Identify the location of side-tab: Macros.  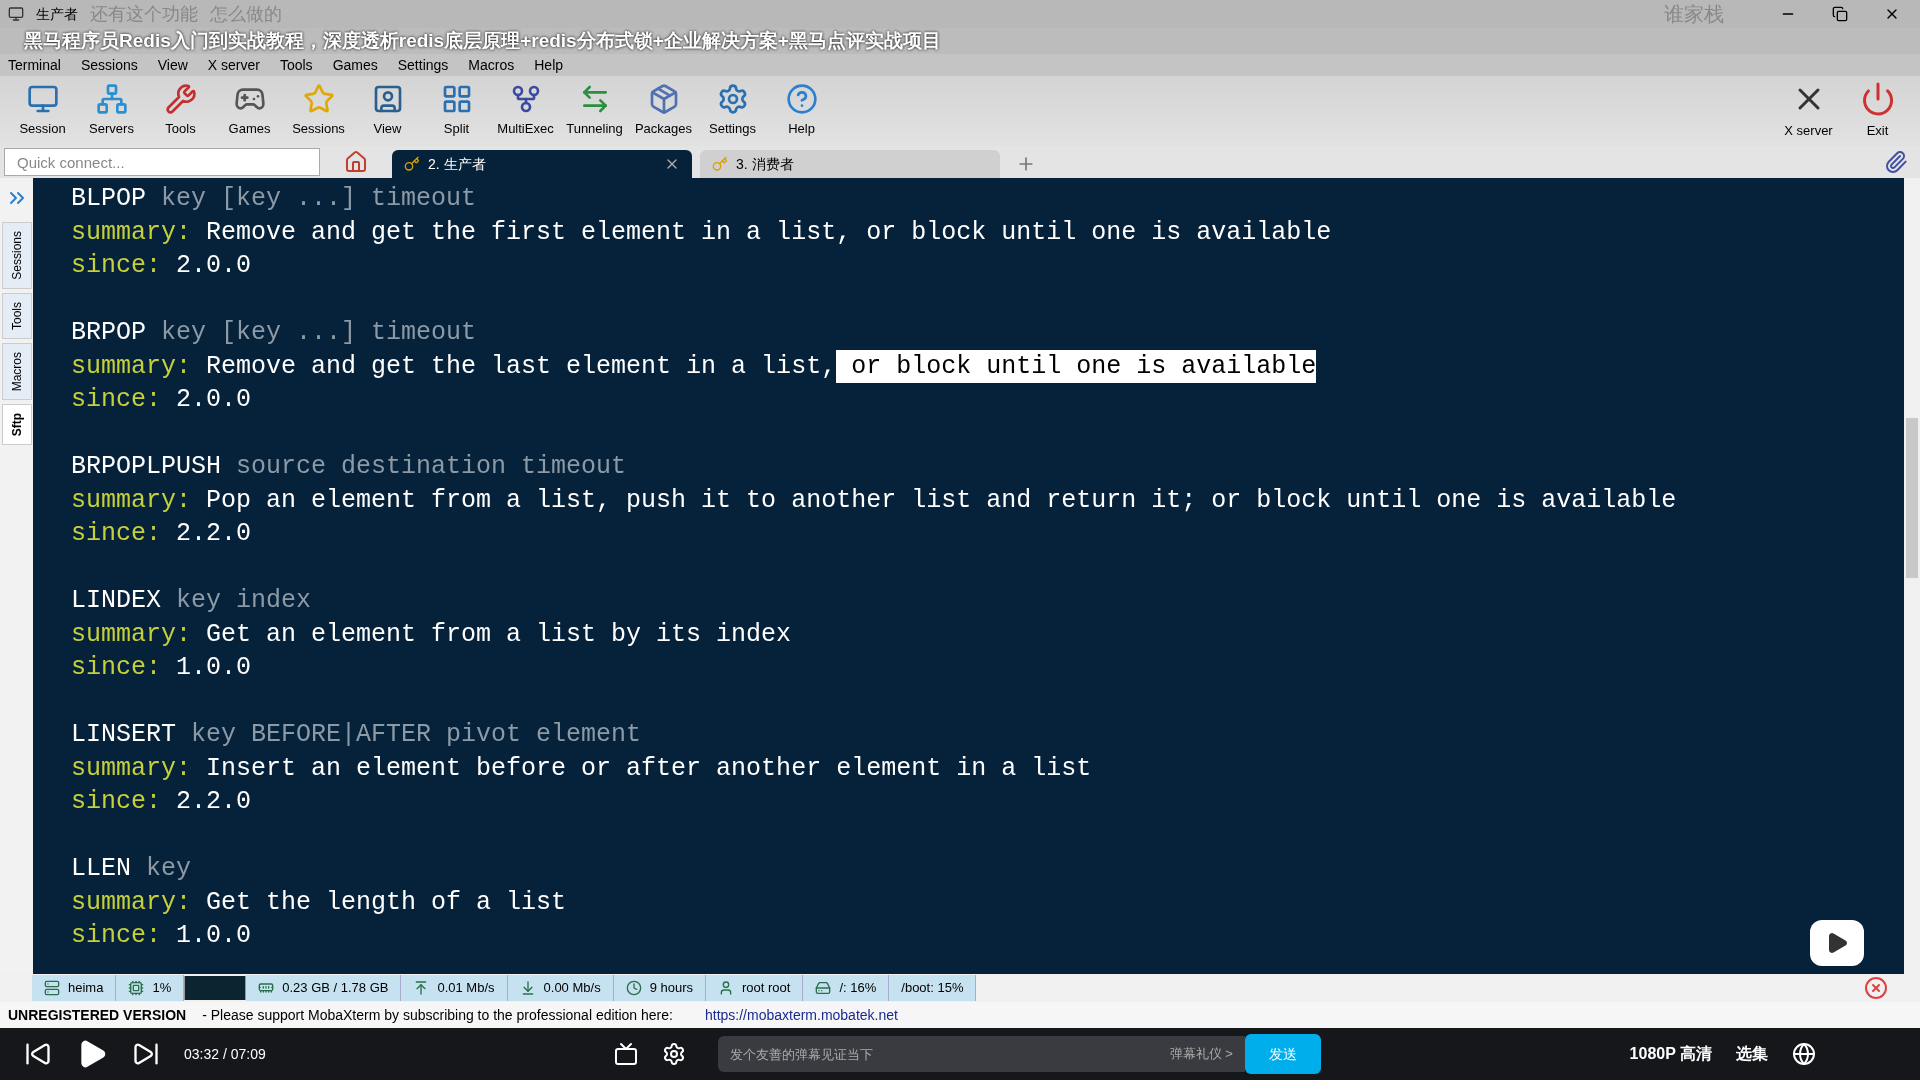
(16, 371).